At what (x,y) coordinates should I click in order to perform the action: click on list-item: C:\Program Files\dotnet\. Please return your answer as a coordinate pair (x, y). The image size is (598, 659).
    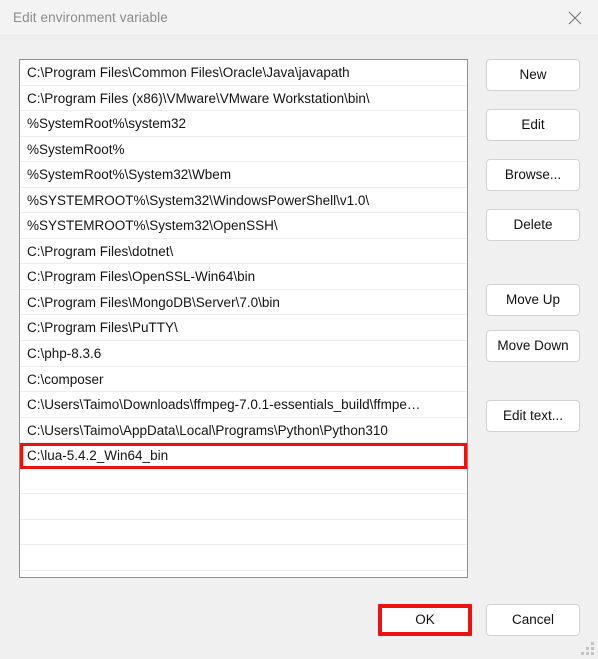
    Looking at the image, I should click on (243, 252).